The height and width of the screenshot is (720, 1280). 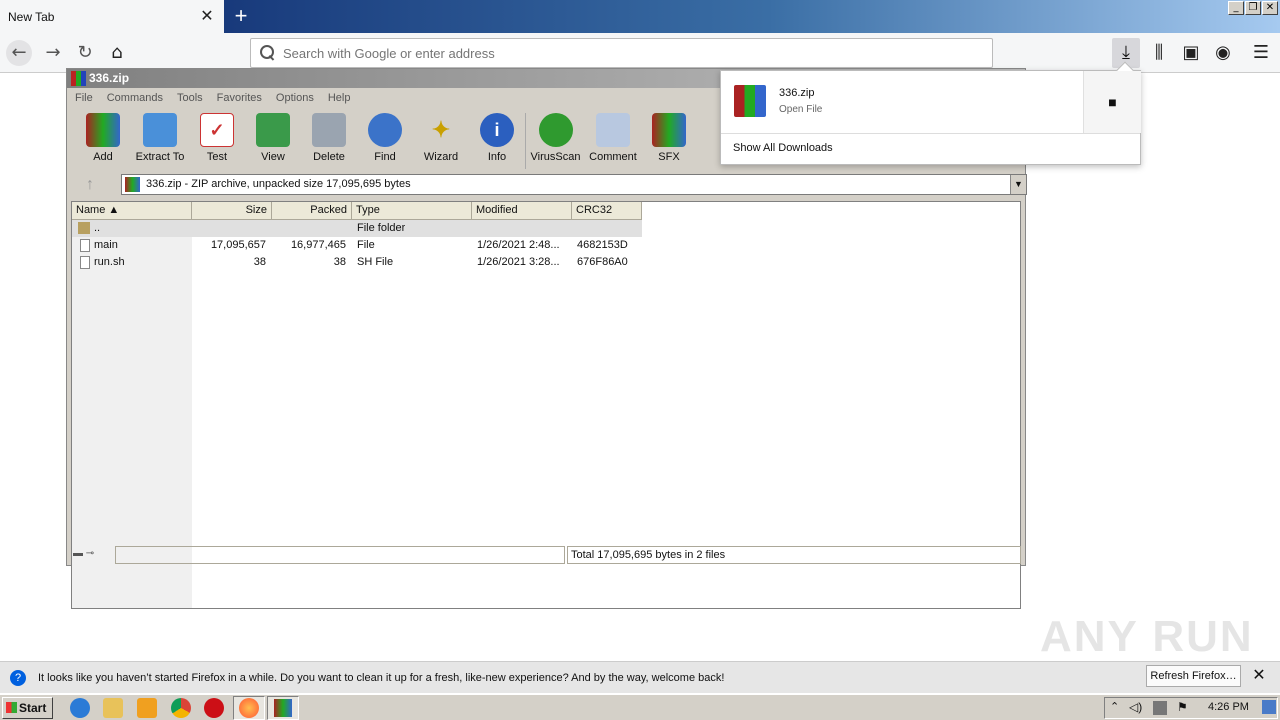 What do you see at coordinates (1228, 707) in the screenshot?
I see `clock: 4:26 PM` at bounding box center [1228, 707].